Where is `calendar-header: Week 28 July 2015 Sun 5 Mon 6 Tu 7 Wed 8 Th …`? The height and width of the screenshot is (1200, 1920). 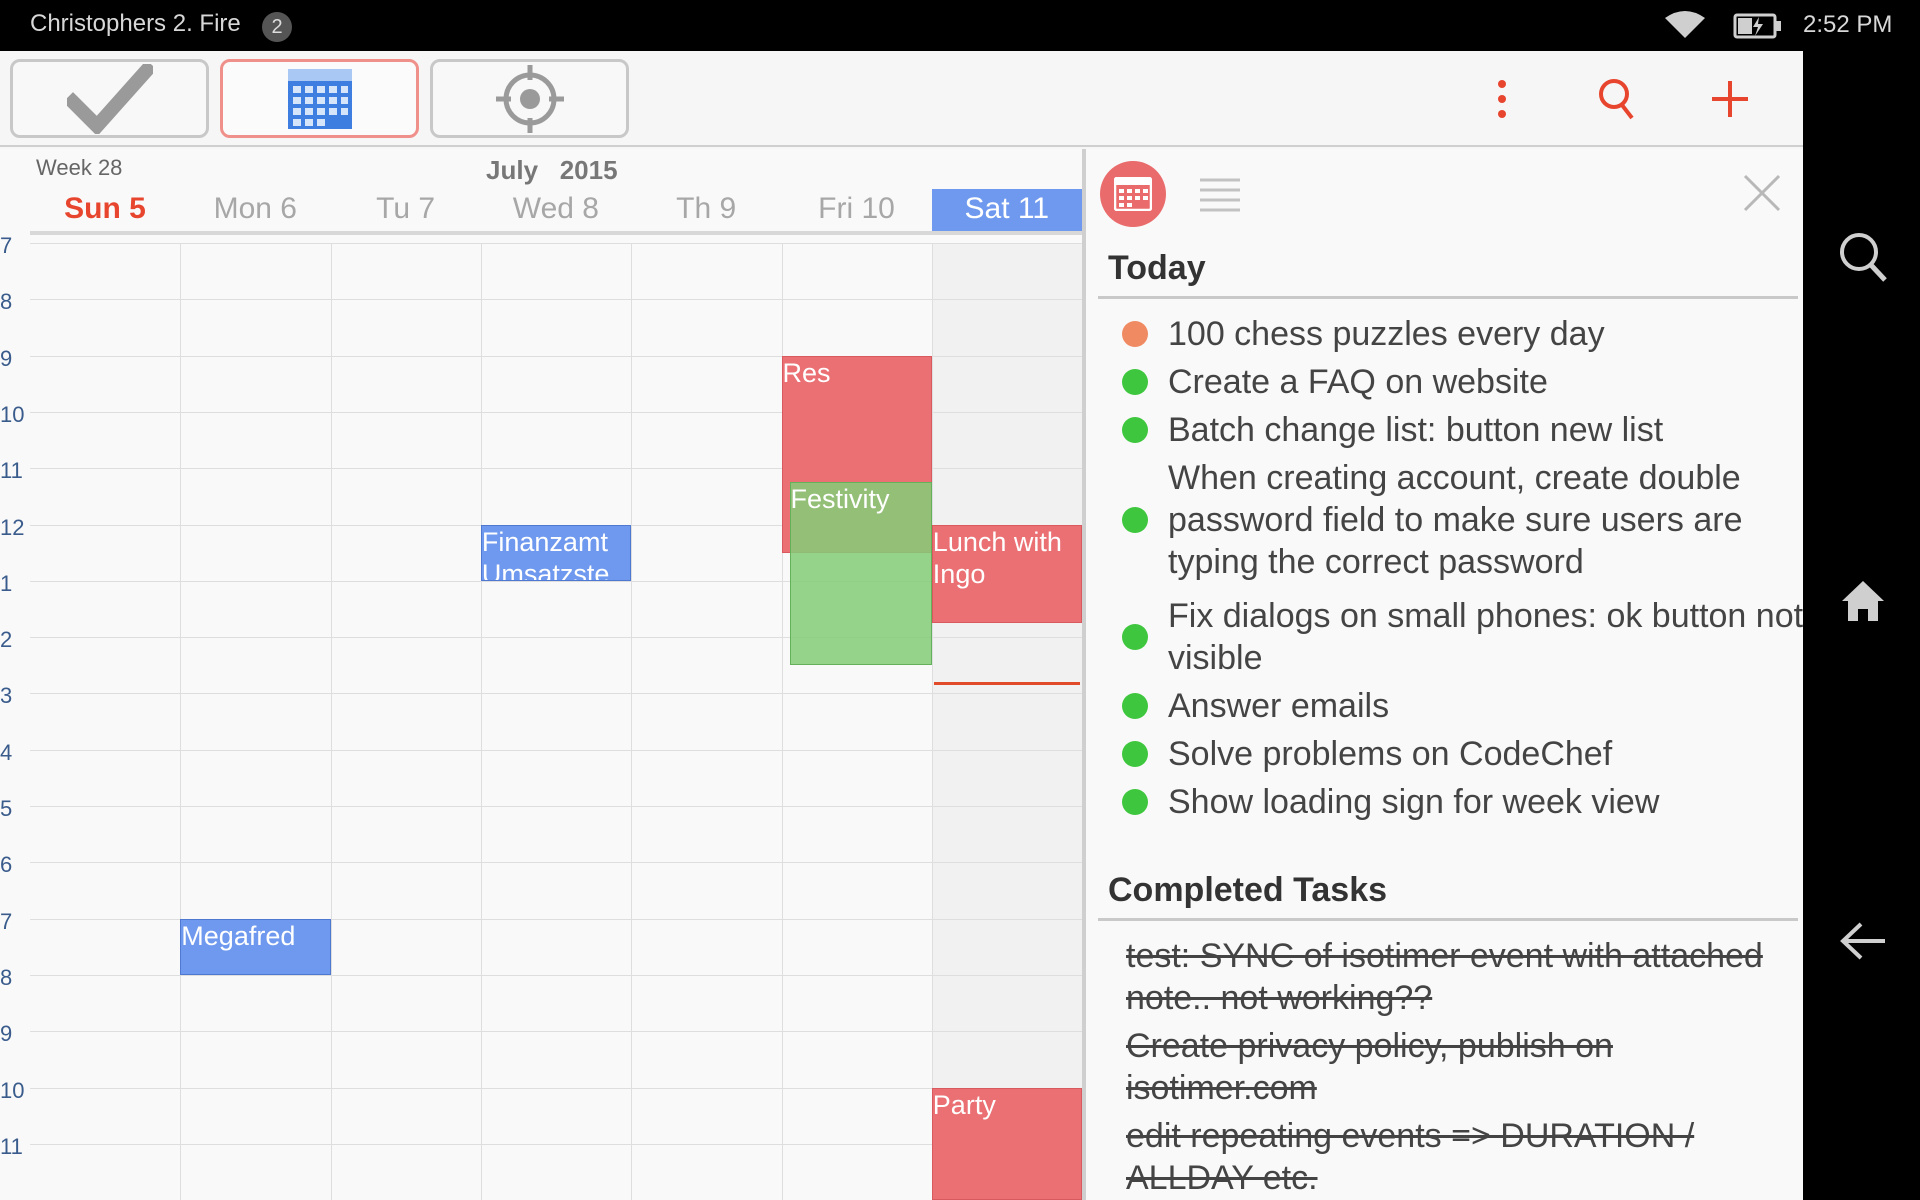
calendar-header: Week 28 July 2015 Sun 5 Mon 6 Tu 7 Wed 8 Th … is located at coordinates (541, 192).